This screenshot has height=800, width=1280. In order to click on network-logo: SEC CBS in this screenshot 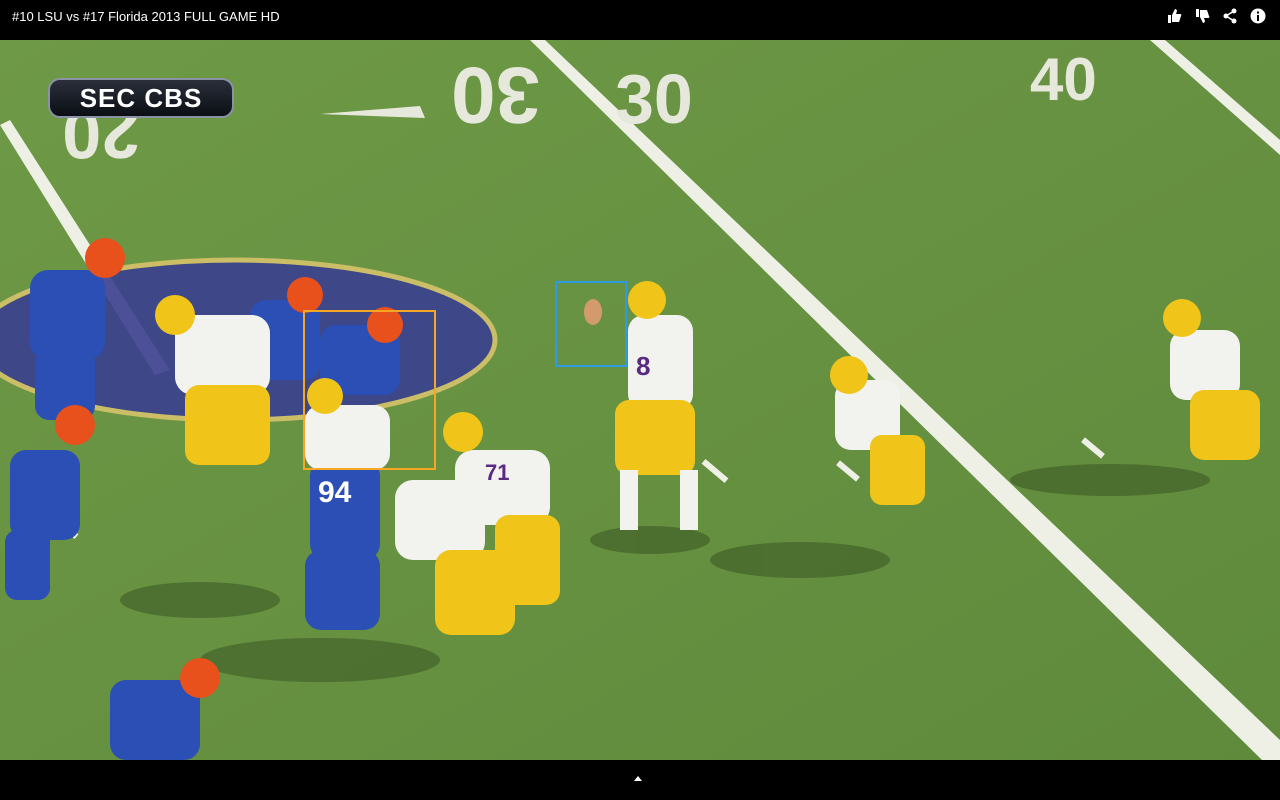, I will do `click(141, 98)`.